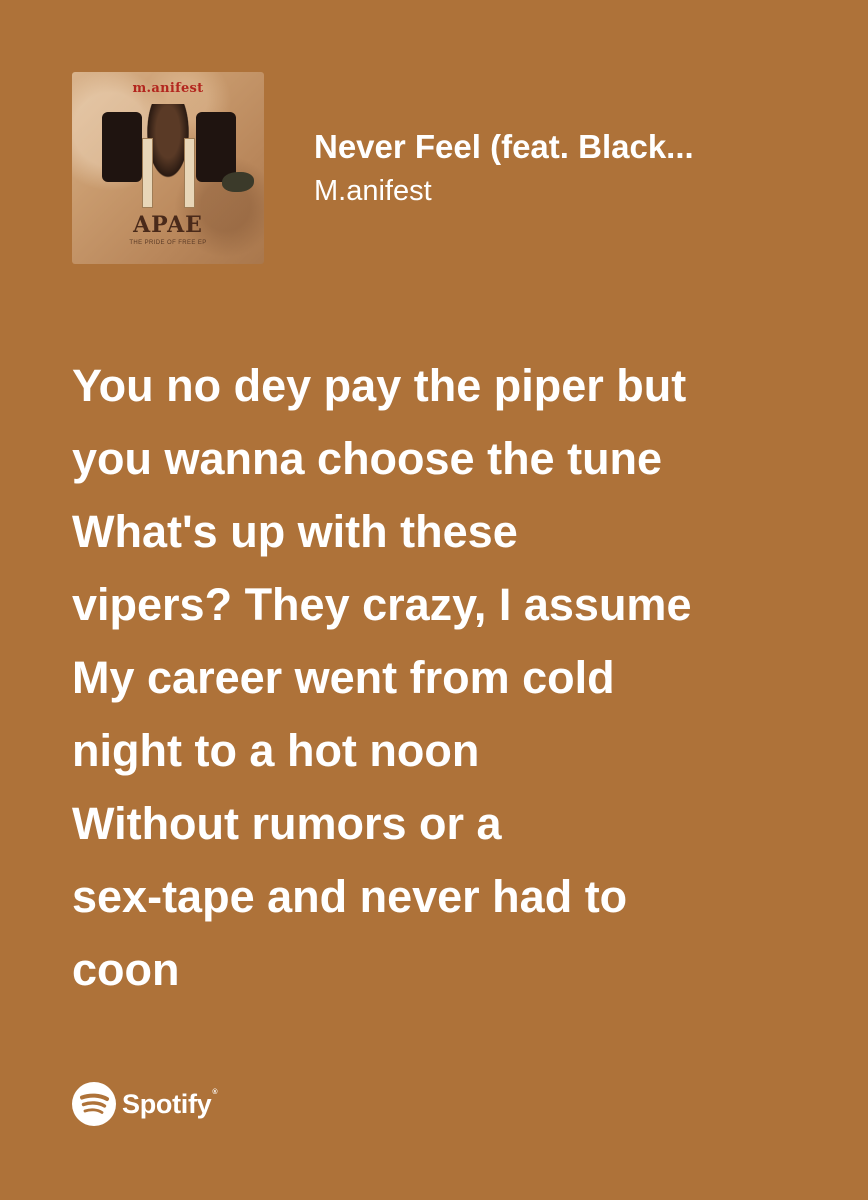  I want to click on lyric-line: vipers? They crazy, I assume, so click(382, 604).